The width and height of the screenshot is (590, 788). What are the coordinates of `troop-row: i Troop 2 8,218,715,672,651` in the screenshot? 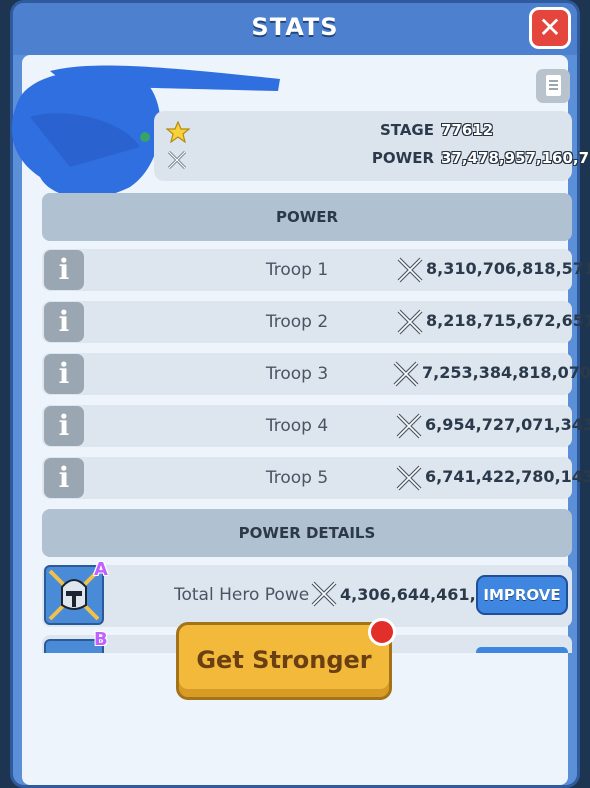 It's located at (316, 322).